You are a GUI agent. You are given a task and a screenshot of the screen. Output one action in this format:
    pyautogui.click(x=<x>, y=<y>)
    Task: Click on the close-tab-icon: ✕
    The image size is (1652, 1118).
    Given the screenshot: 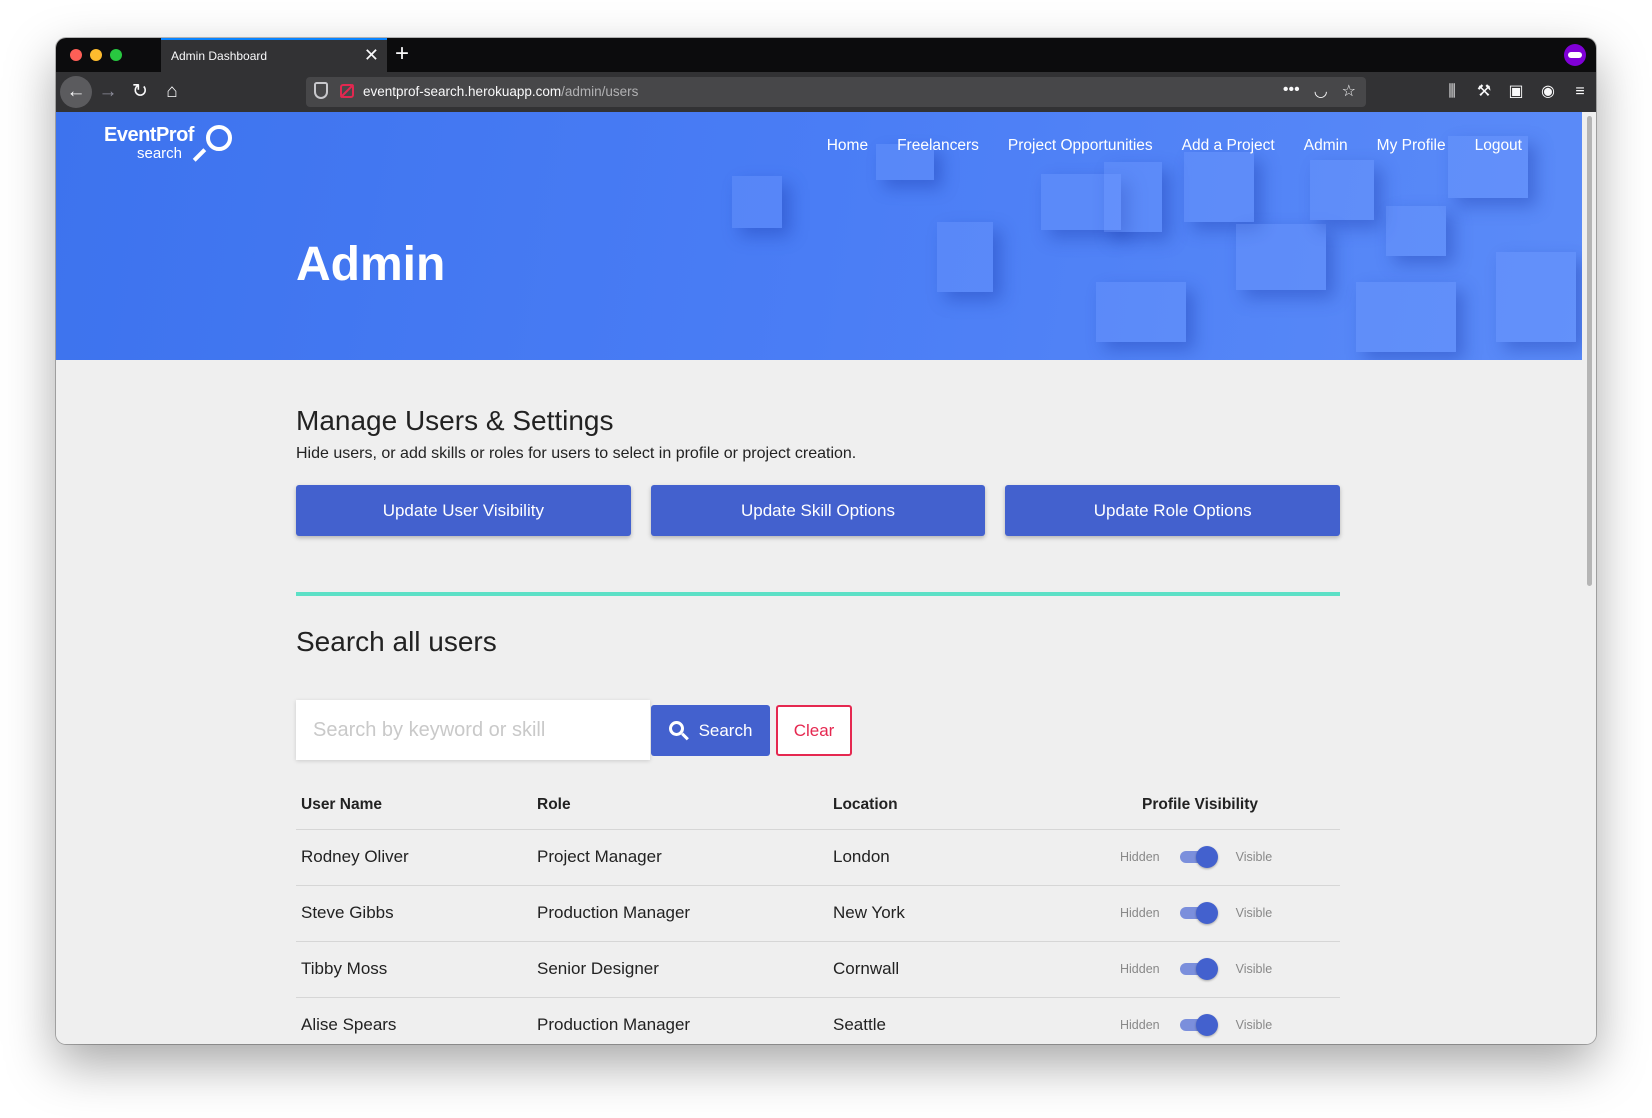 What is the action you would take?
    pyautogui.click(x=371, y=55)
    